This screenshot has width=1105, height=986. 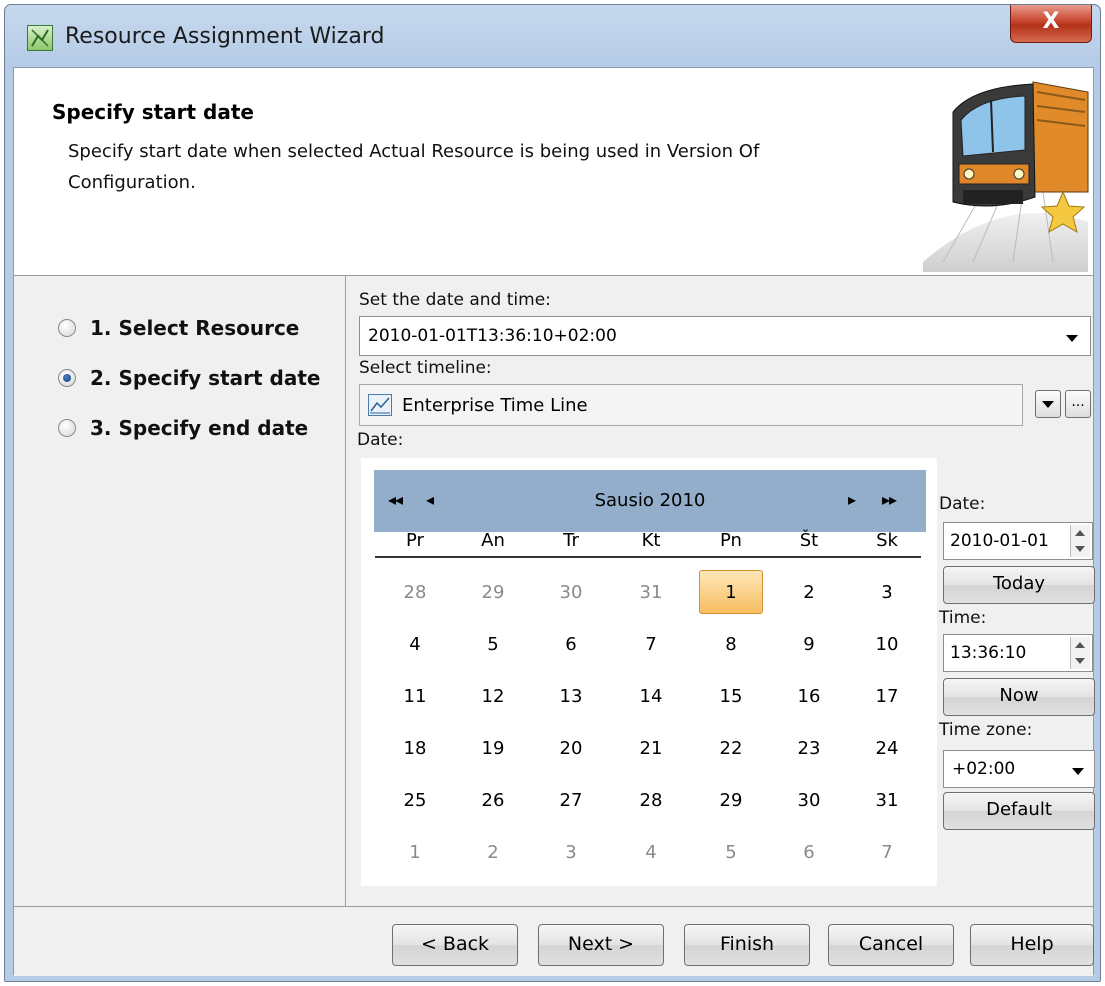 I want to click on weekday-header: Sk, so click(x=887, y=540).